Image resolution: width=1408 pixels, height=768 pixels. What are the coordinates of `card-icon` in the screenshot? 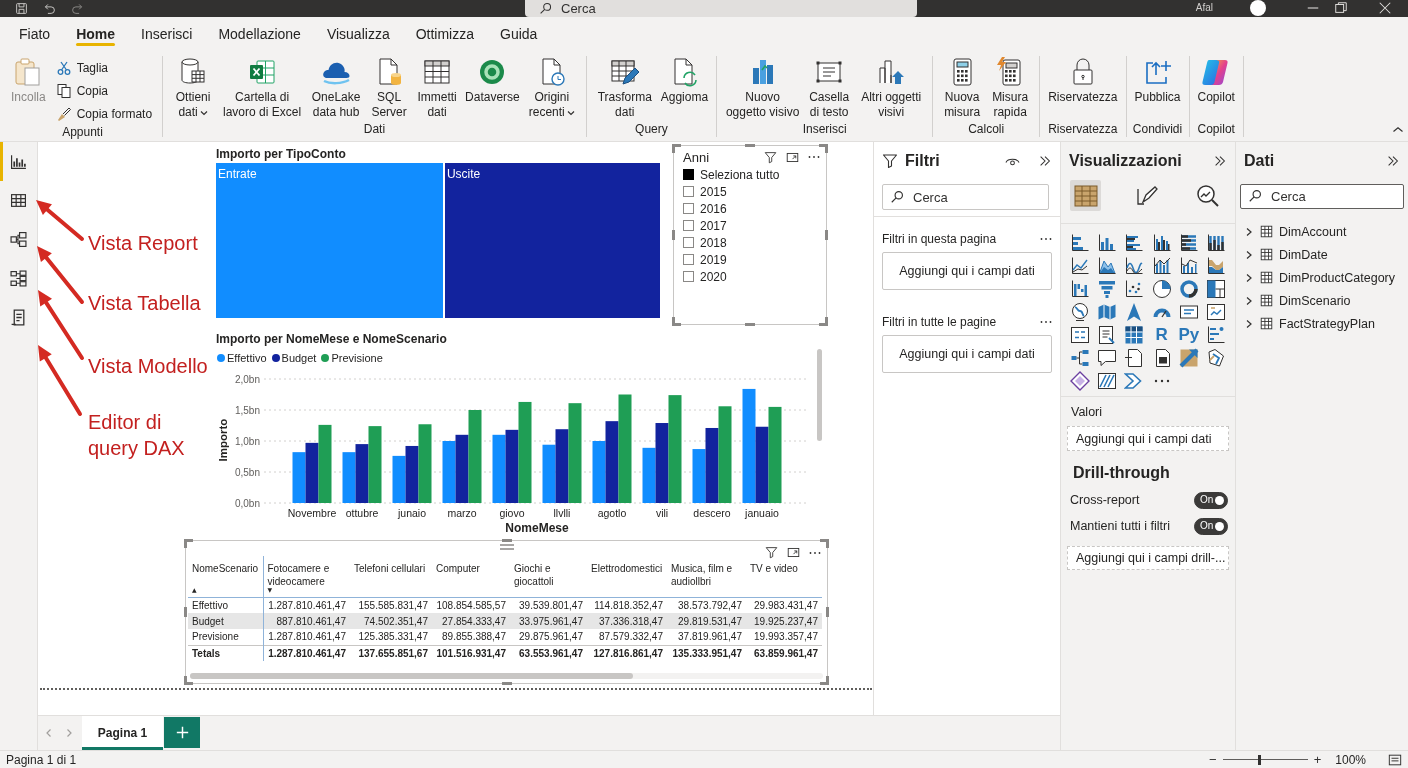 It's located at (1079, 334).